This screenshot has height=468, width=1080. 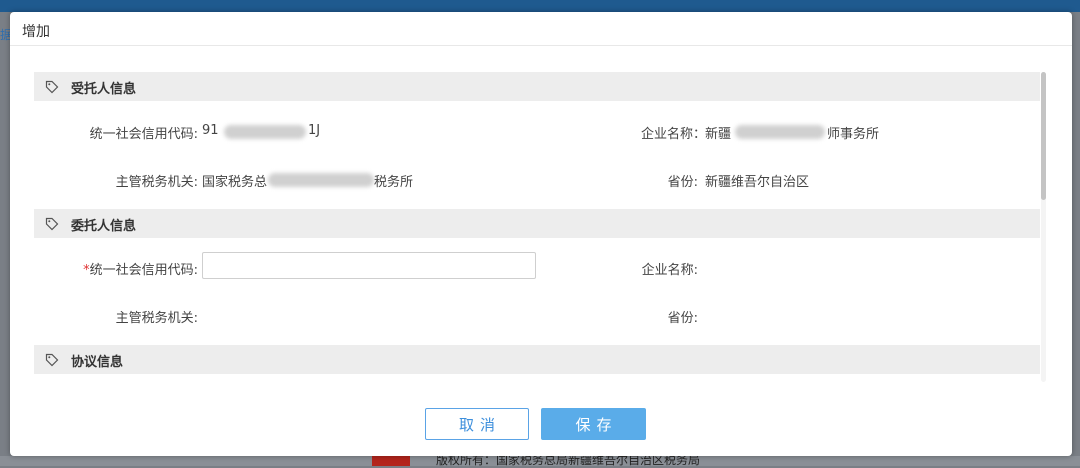 I want to click on section-agreement-header: 协议信息, so click(x=537, y=359).